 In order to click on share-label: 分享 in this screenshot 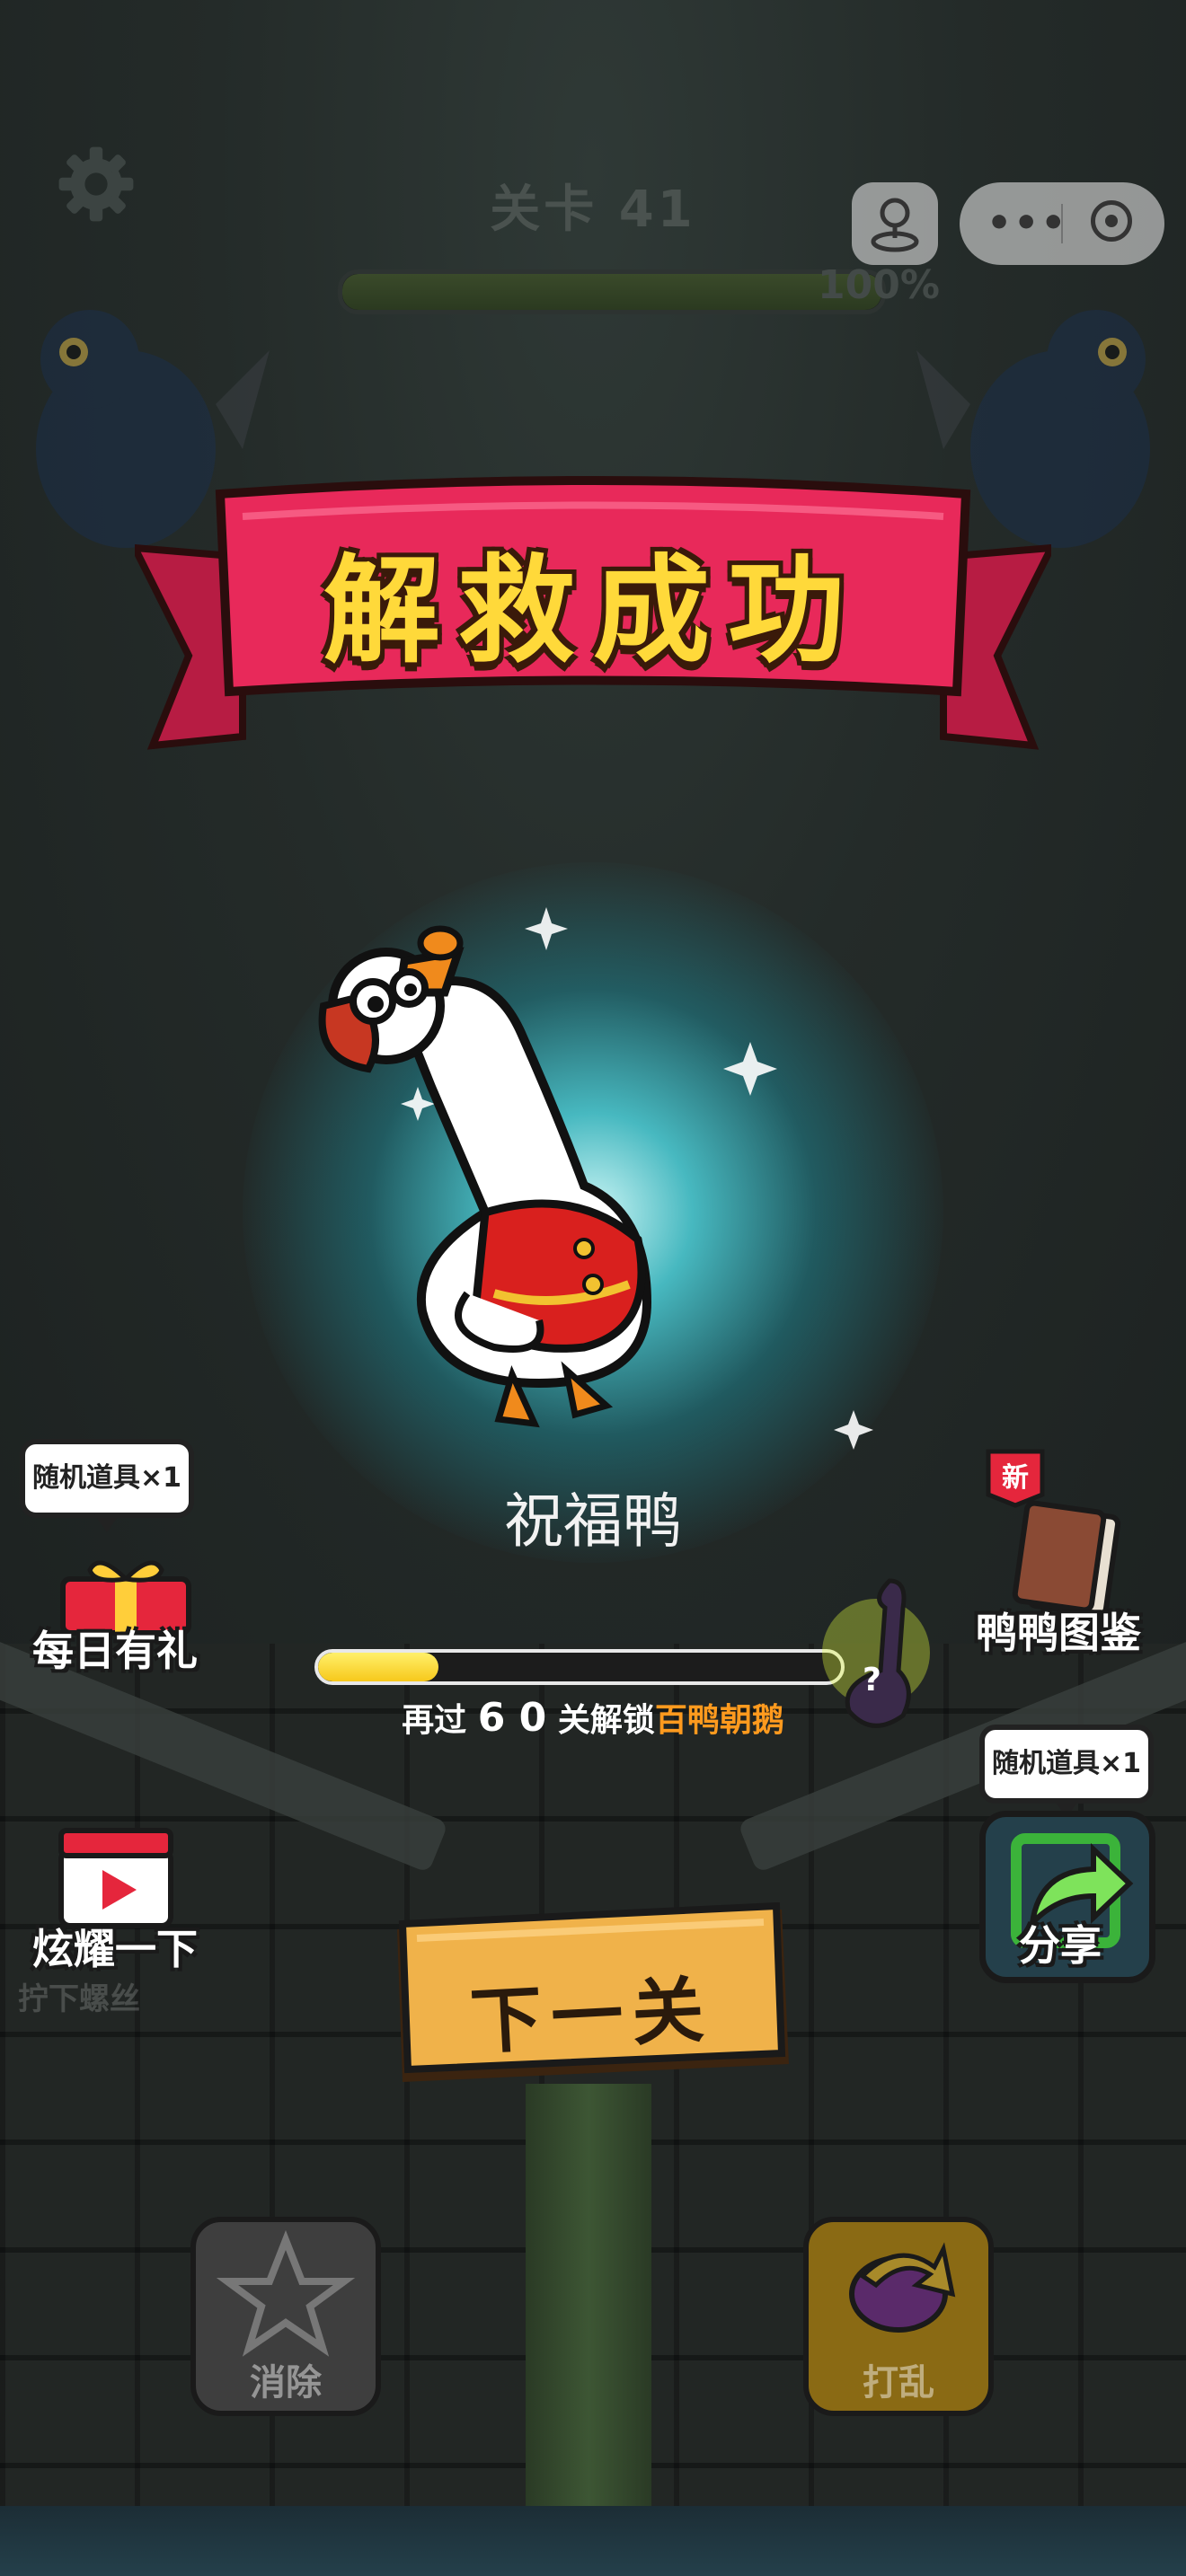, I will do `click(1060, 1943)`.